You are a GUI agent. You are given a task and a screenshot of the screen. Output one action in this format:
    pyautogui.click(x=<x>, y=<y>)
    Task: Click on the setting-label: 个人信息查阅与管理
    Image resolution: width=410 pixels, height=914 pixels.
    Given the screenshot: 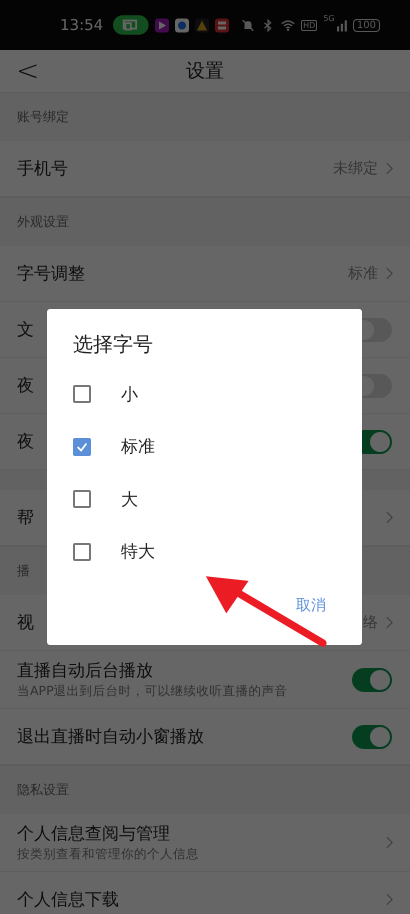 What is the action you would take?
    pyautogui.click(x=93, y=834)
    